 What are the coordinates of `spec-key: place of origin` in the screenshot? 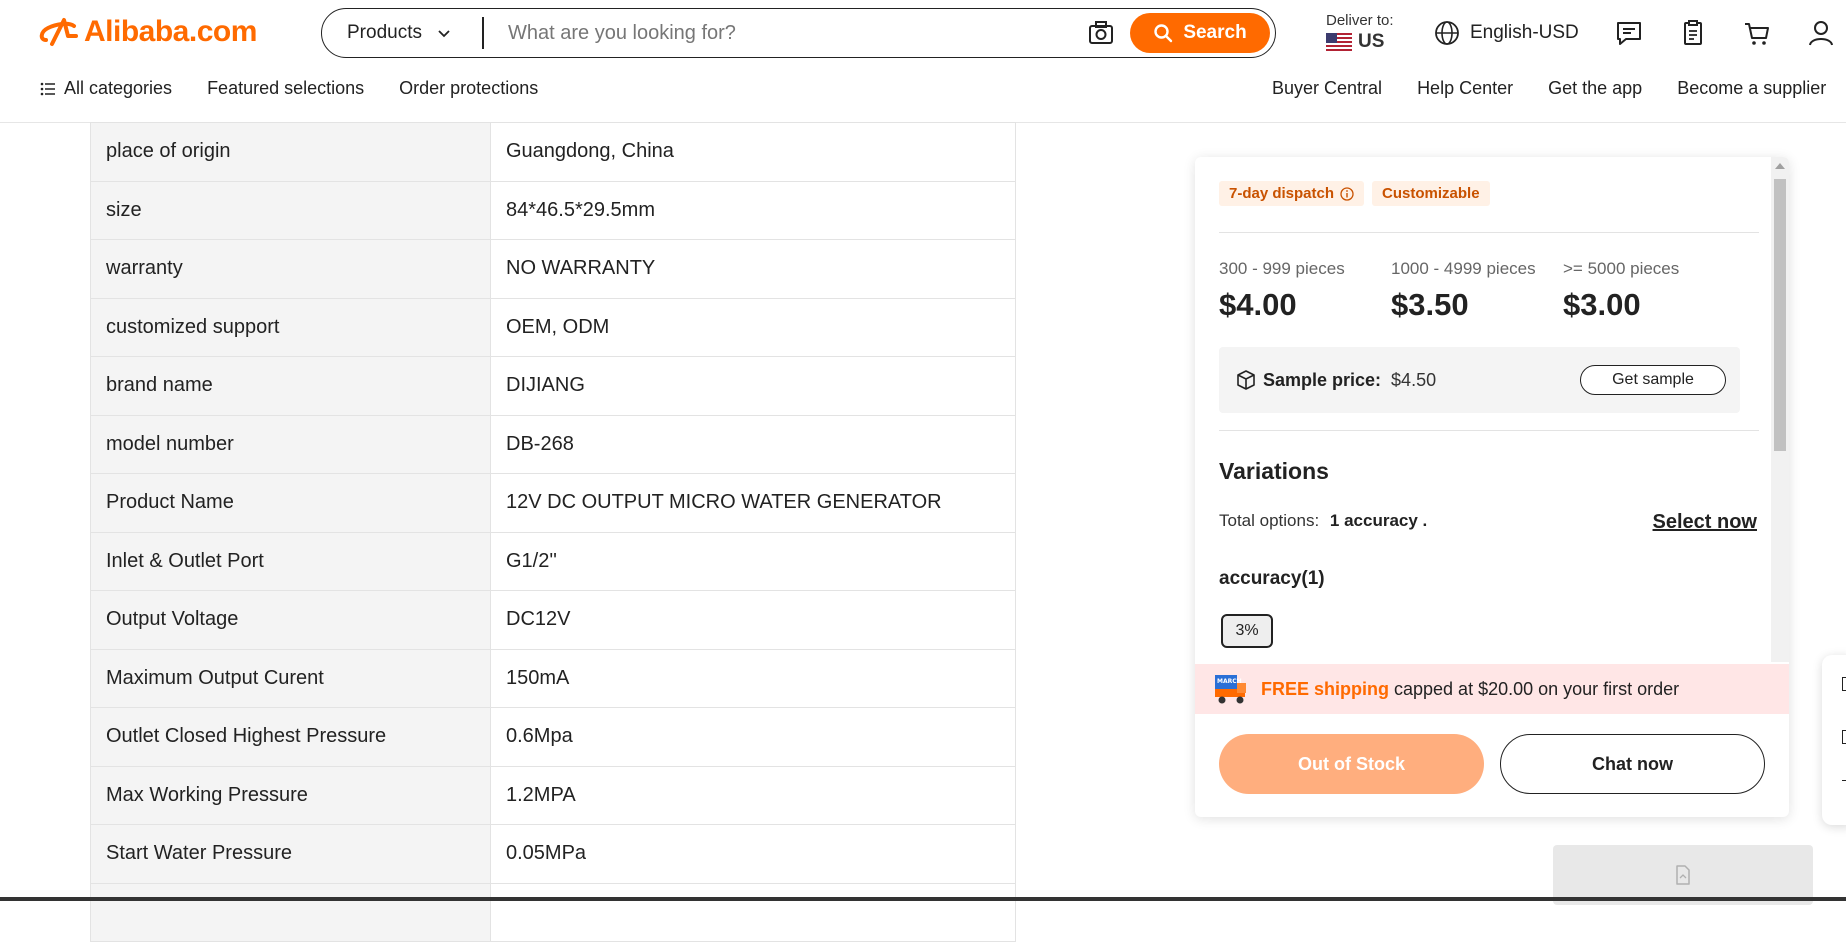 It's located at (290, 152).